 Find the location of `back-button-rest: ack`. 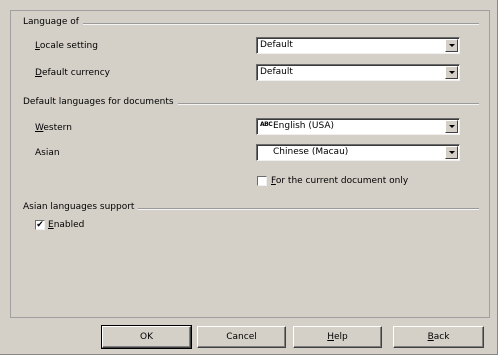

back-button-rest: ack is located at coordinates (441, 337).